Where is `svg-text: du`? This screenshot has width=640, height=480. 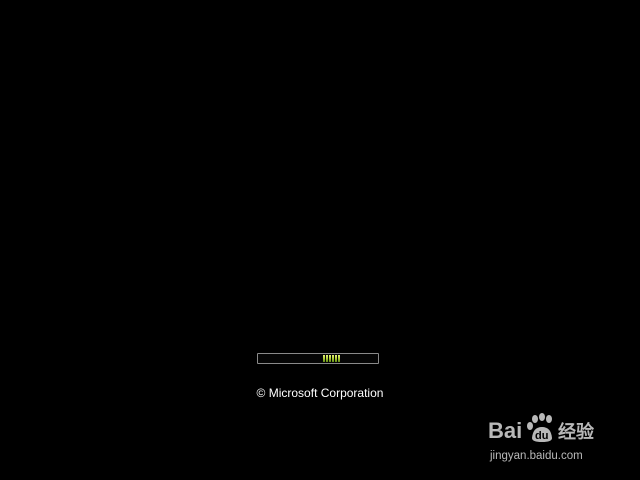
svg-text: du is located at coordinates (541, 436).